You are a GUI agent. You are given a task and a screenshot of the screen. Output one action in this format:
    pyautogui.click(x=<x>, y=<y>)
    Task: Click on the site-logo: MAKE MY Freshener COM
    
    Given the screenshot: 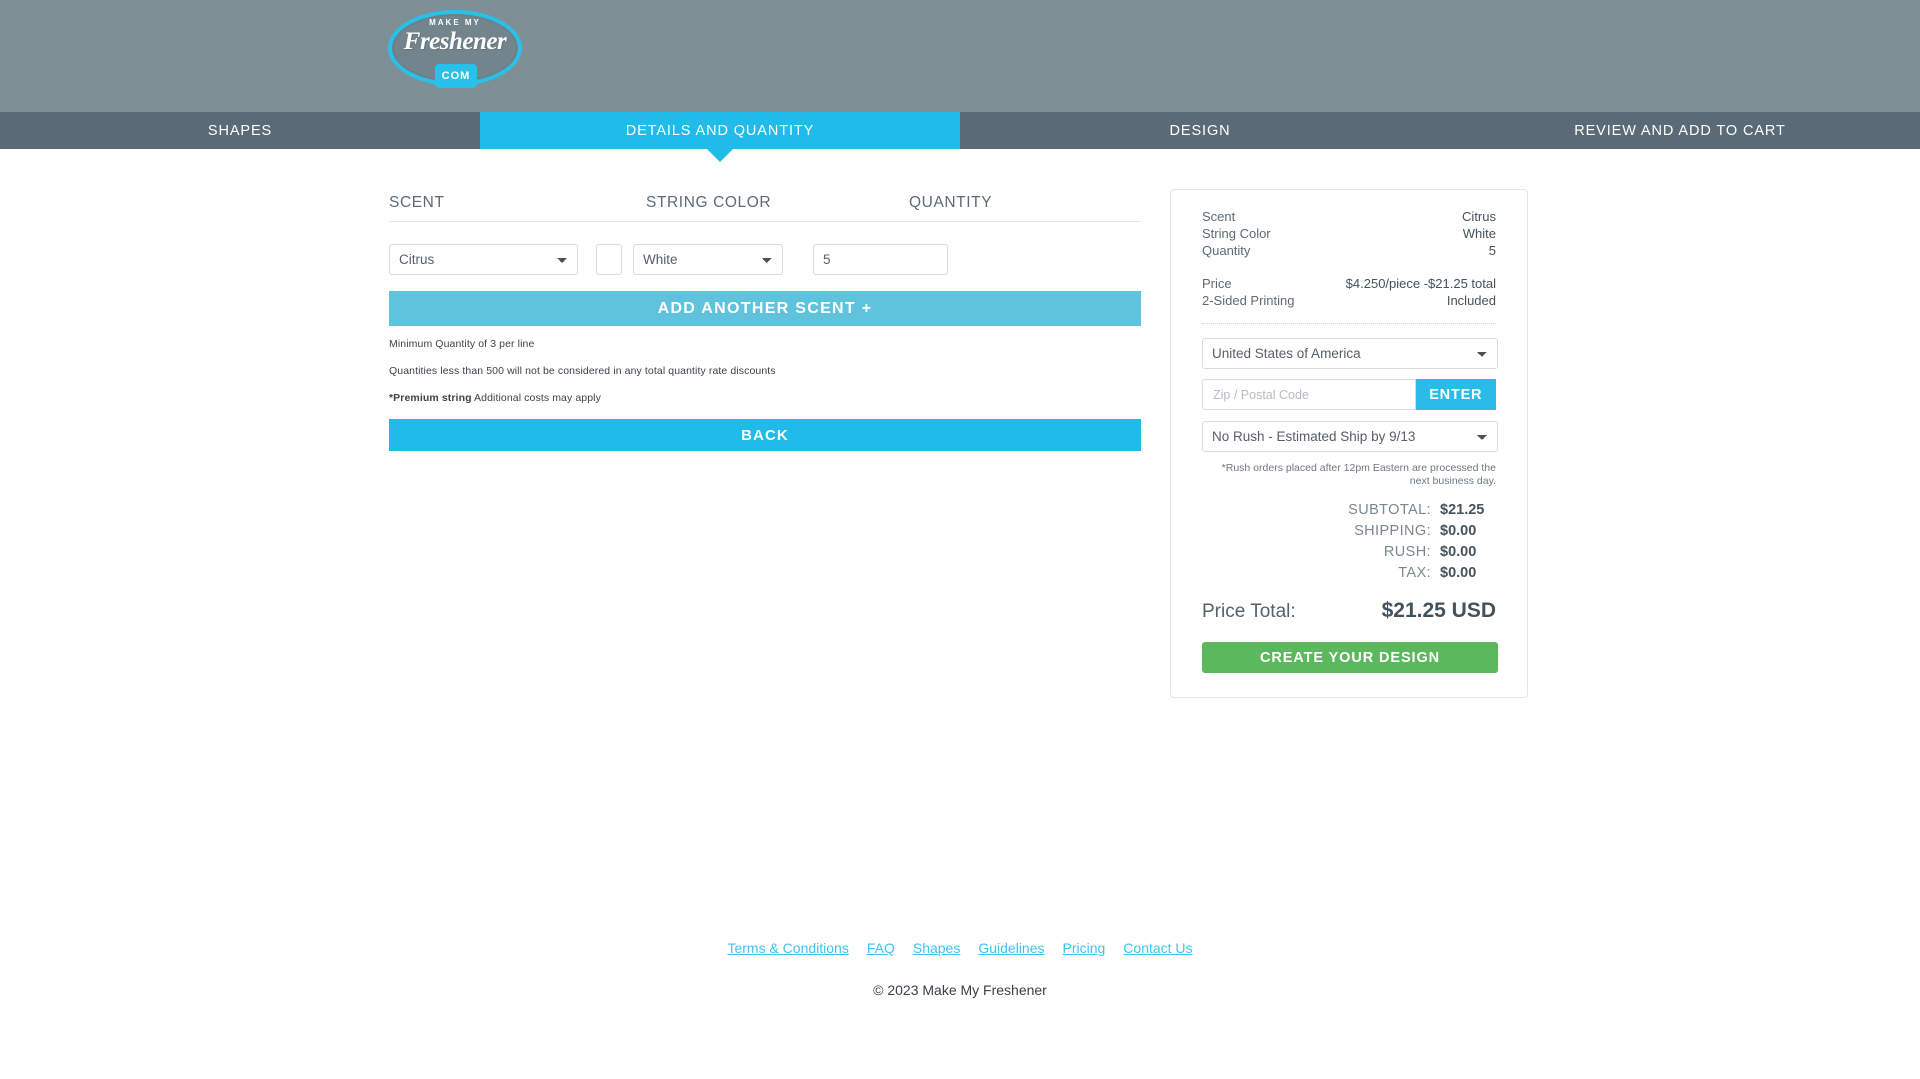 What is the action you would take?
    pyautogui.click(x=455, y=52)
    